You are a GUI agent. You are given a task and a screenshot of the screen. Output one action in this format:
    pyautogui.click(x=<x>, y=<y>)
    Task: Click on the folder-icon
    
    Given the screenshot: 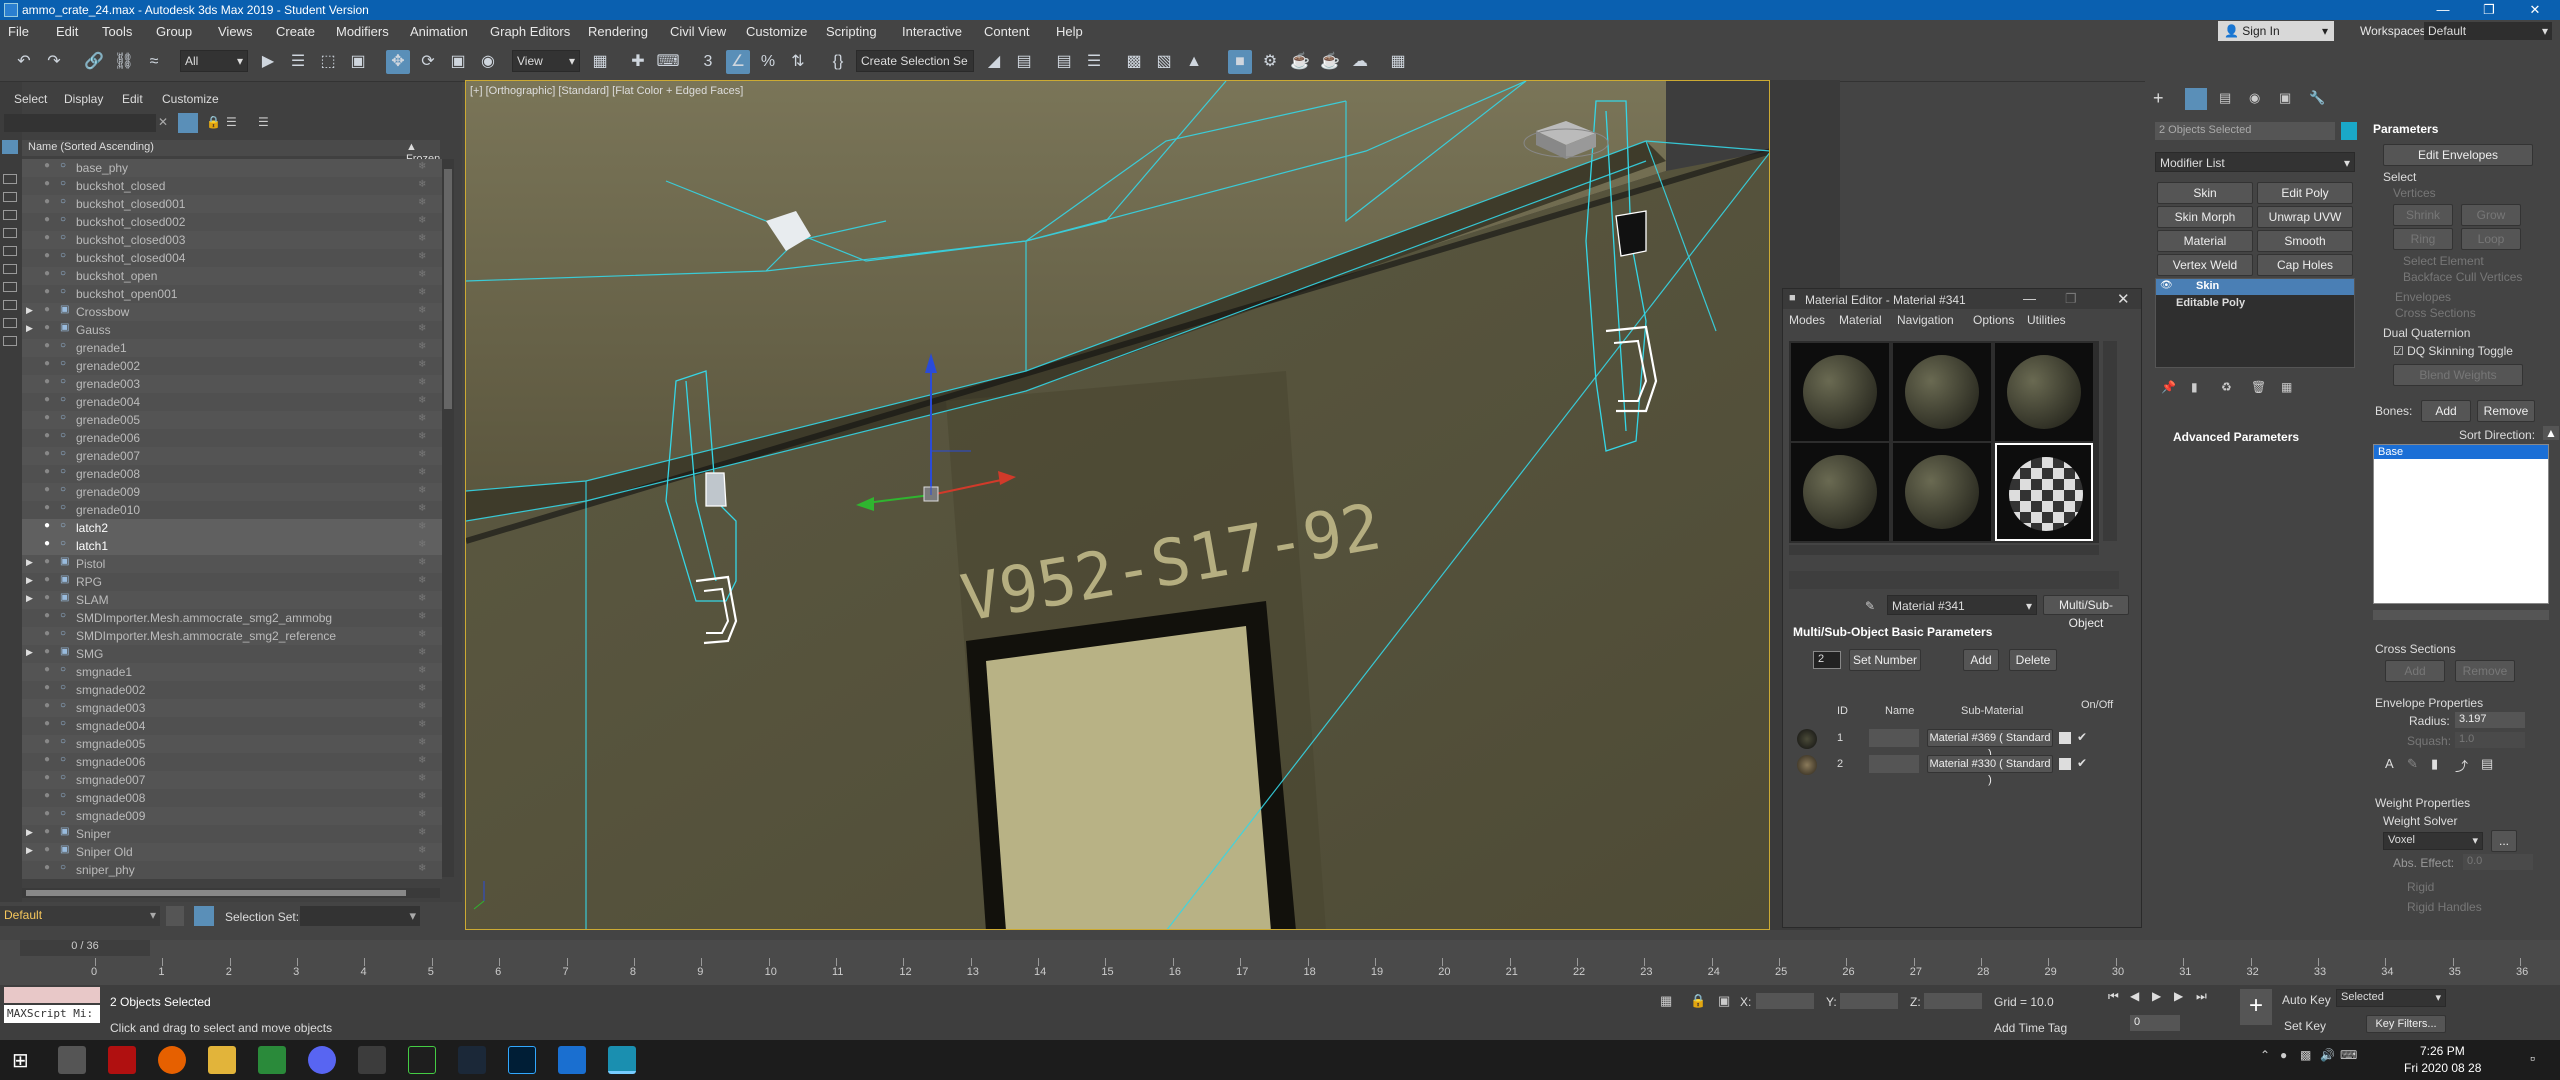 What is the action you would take?
    pyautogui.click(x=372, y=1060)
    